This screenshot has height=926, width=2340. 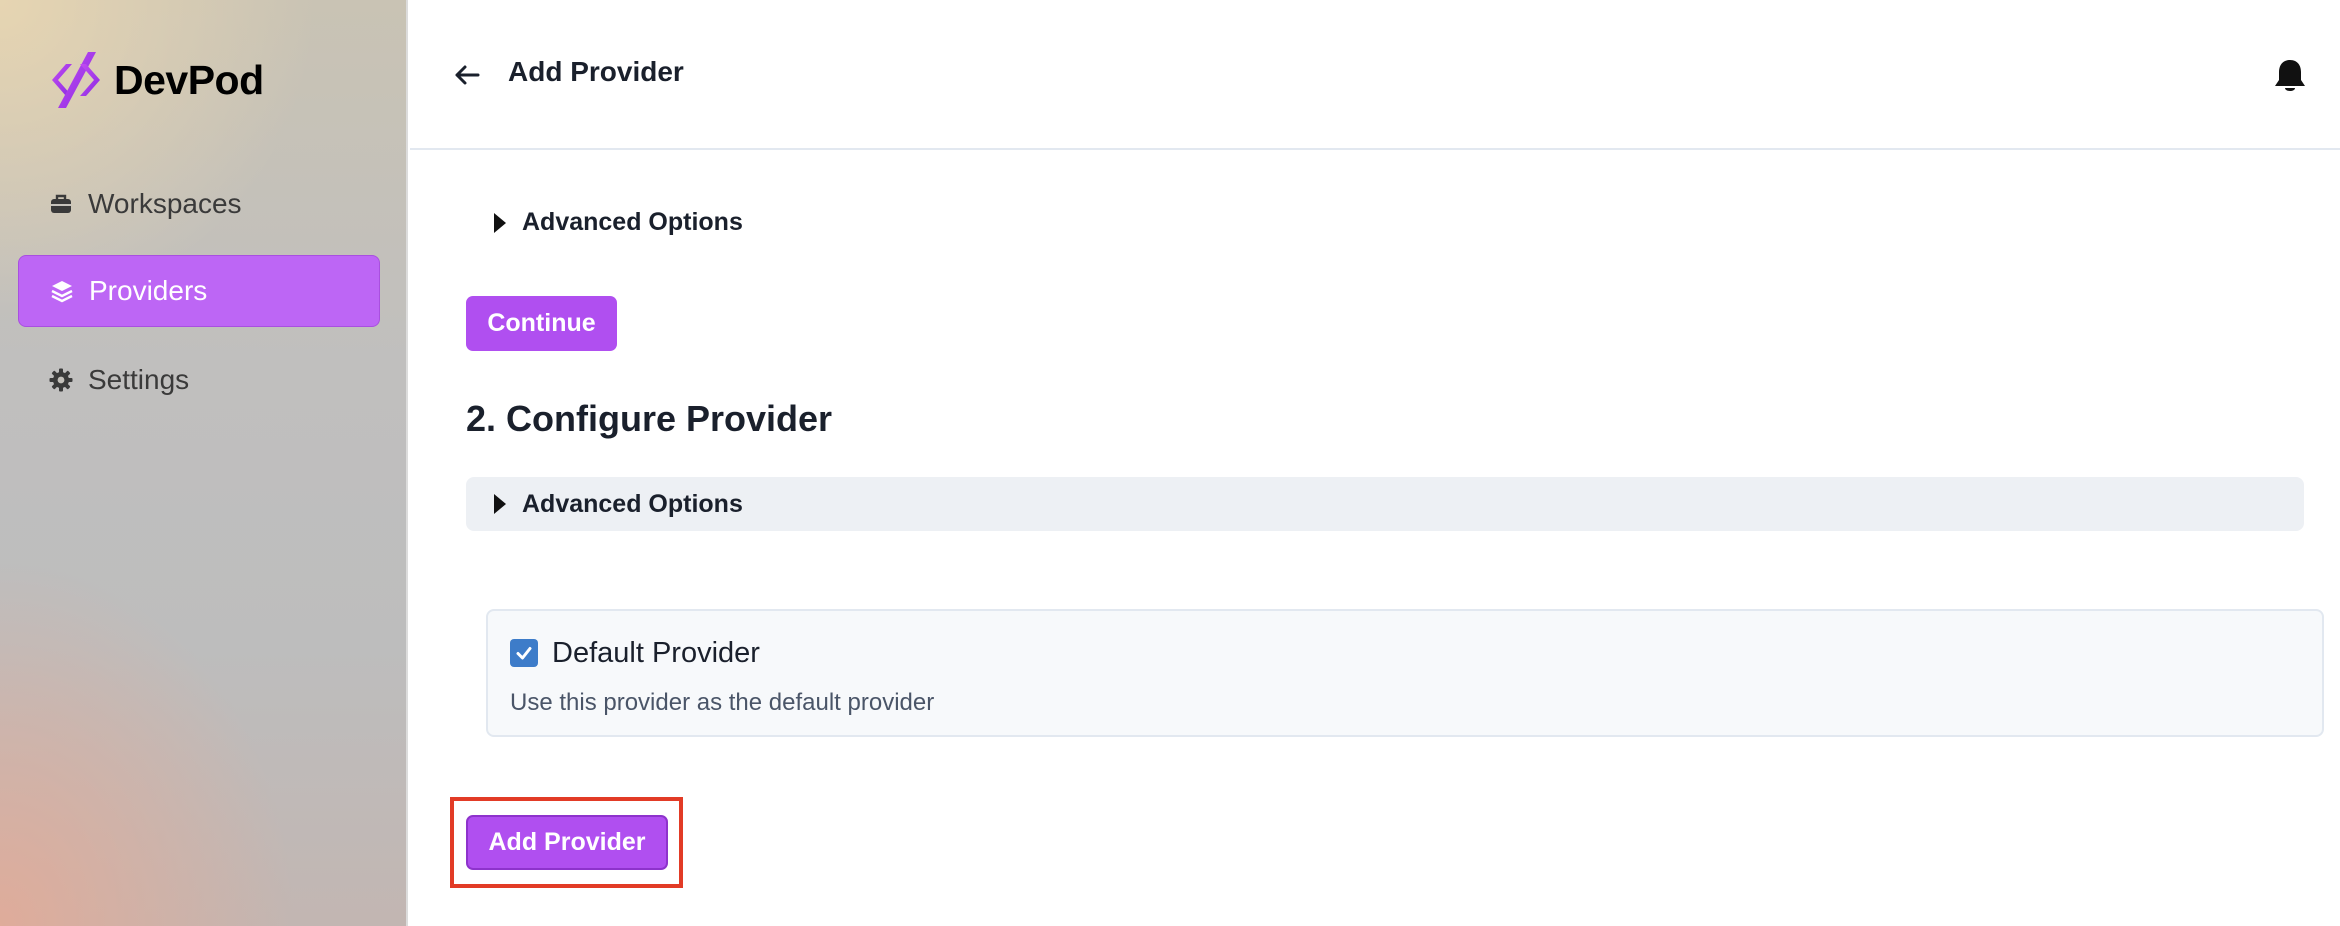 What do you see at coordinates (76, 80) in the screenshot?
I see `devpod-logo-icon` at bounding box center [76, 80].